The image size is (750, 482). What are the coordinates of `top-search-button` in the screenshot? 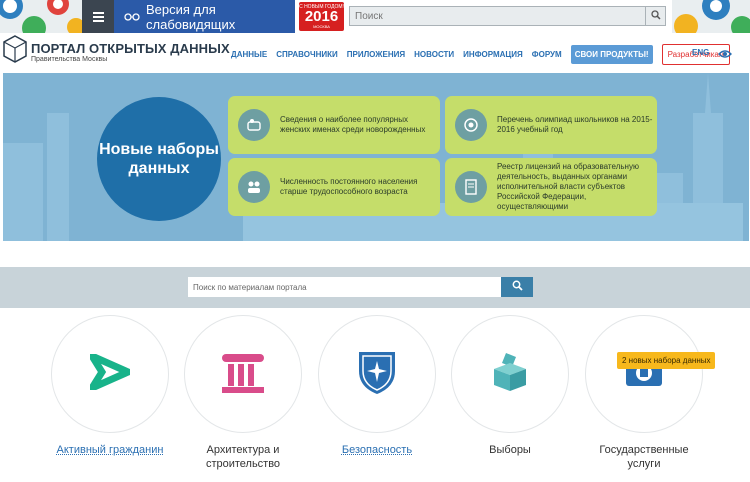 It's located at (655, 16).